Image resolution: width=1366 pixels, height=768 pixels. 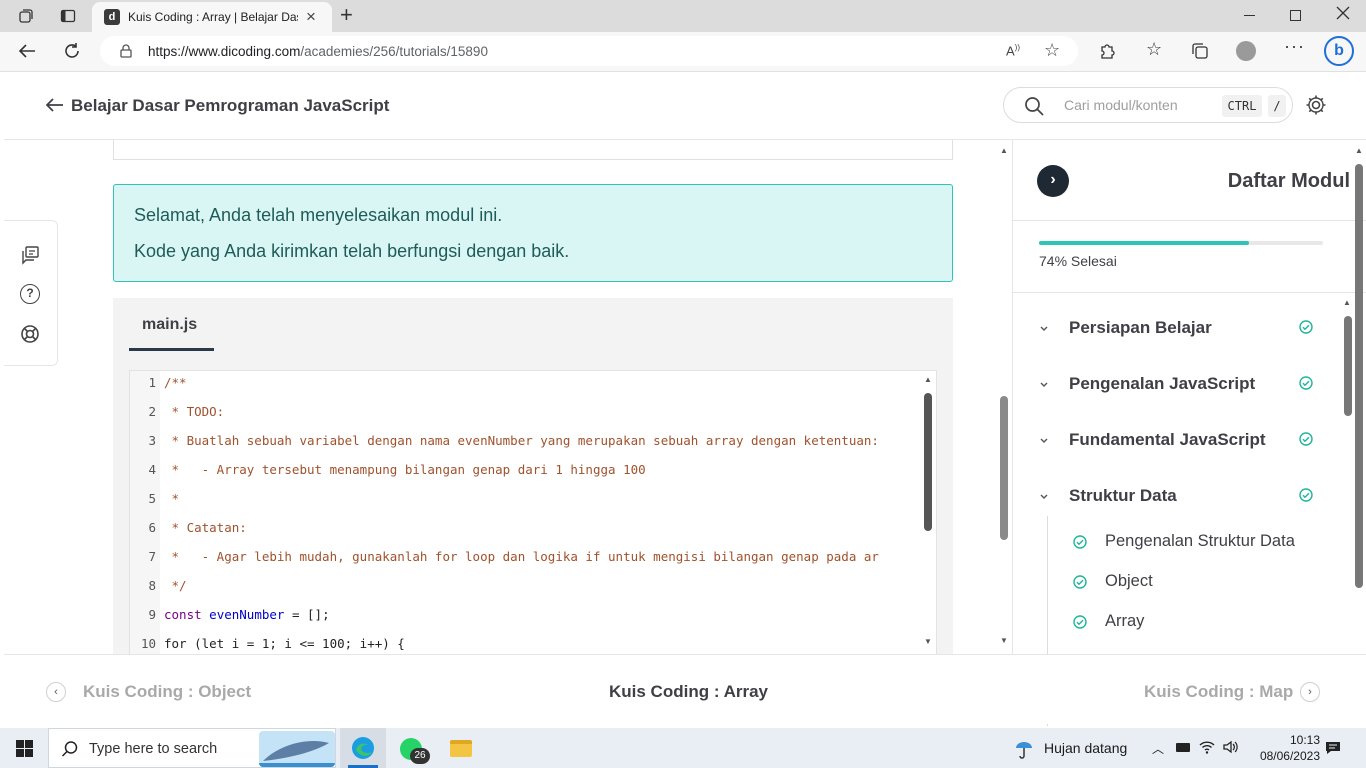 I want to click on code-line: 9 const evenNumber = [];, so click(x=530, y=621).